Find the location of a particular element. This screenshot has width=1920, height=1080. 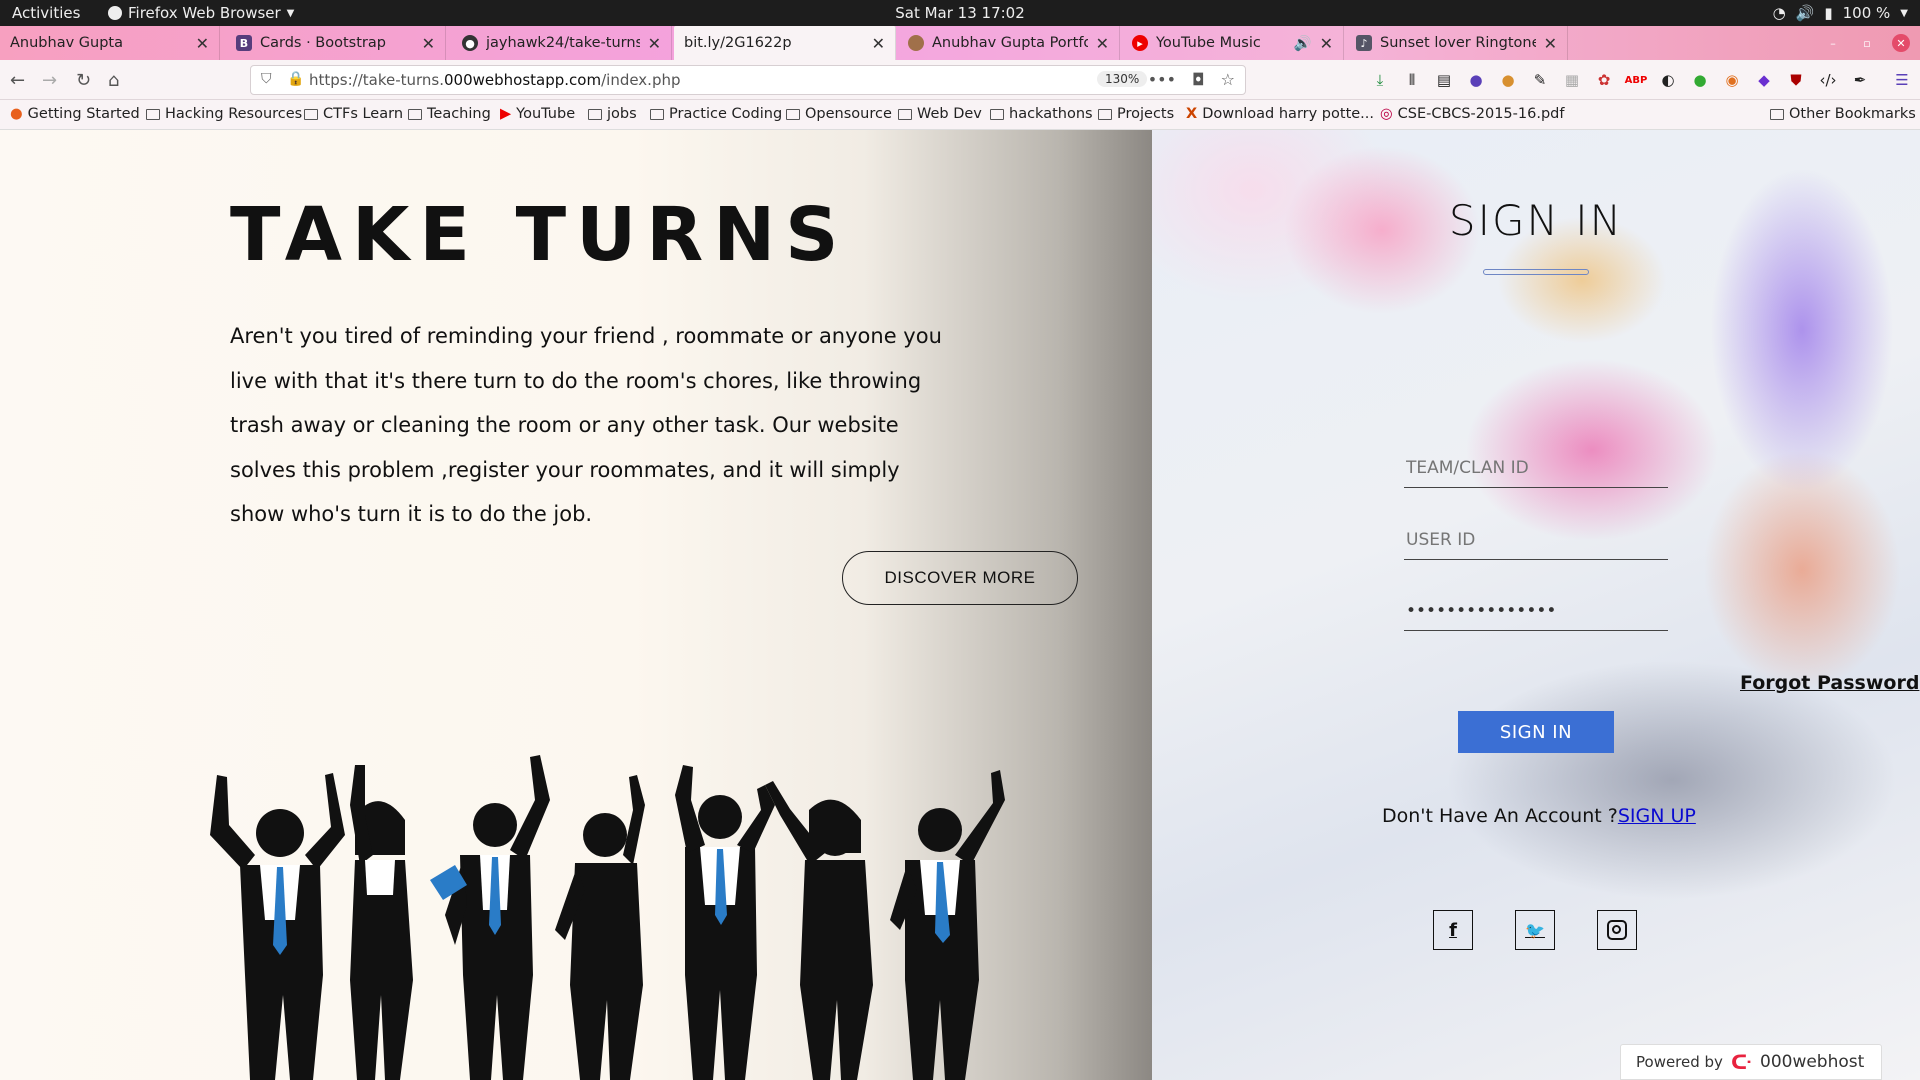

sidebar-icon: ▤ is located at coordinates (1444, 80).